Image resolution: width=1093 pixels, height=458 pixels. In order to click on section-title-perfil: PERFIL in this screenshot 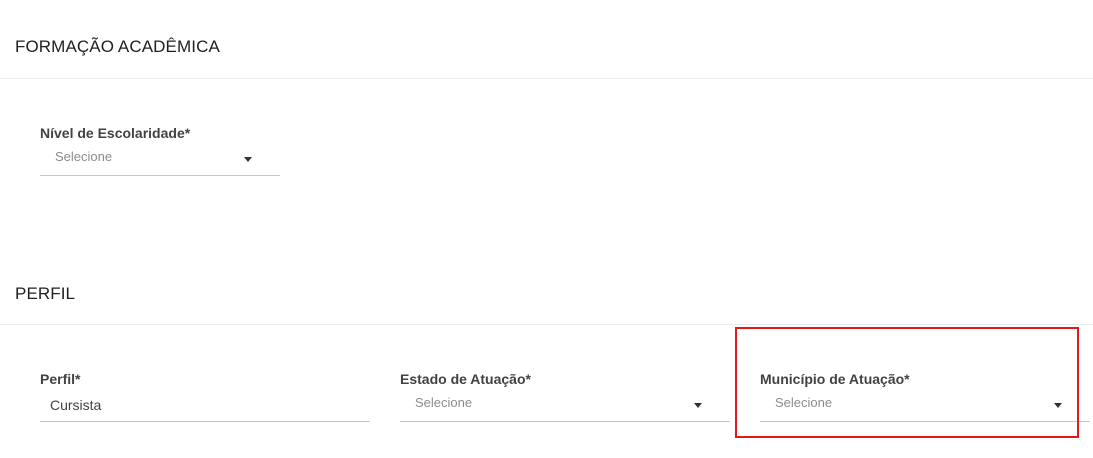, I will do `click(45, 293)`.